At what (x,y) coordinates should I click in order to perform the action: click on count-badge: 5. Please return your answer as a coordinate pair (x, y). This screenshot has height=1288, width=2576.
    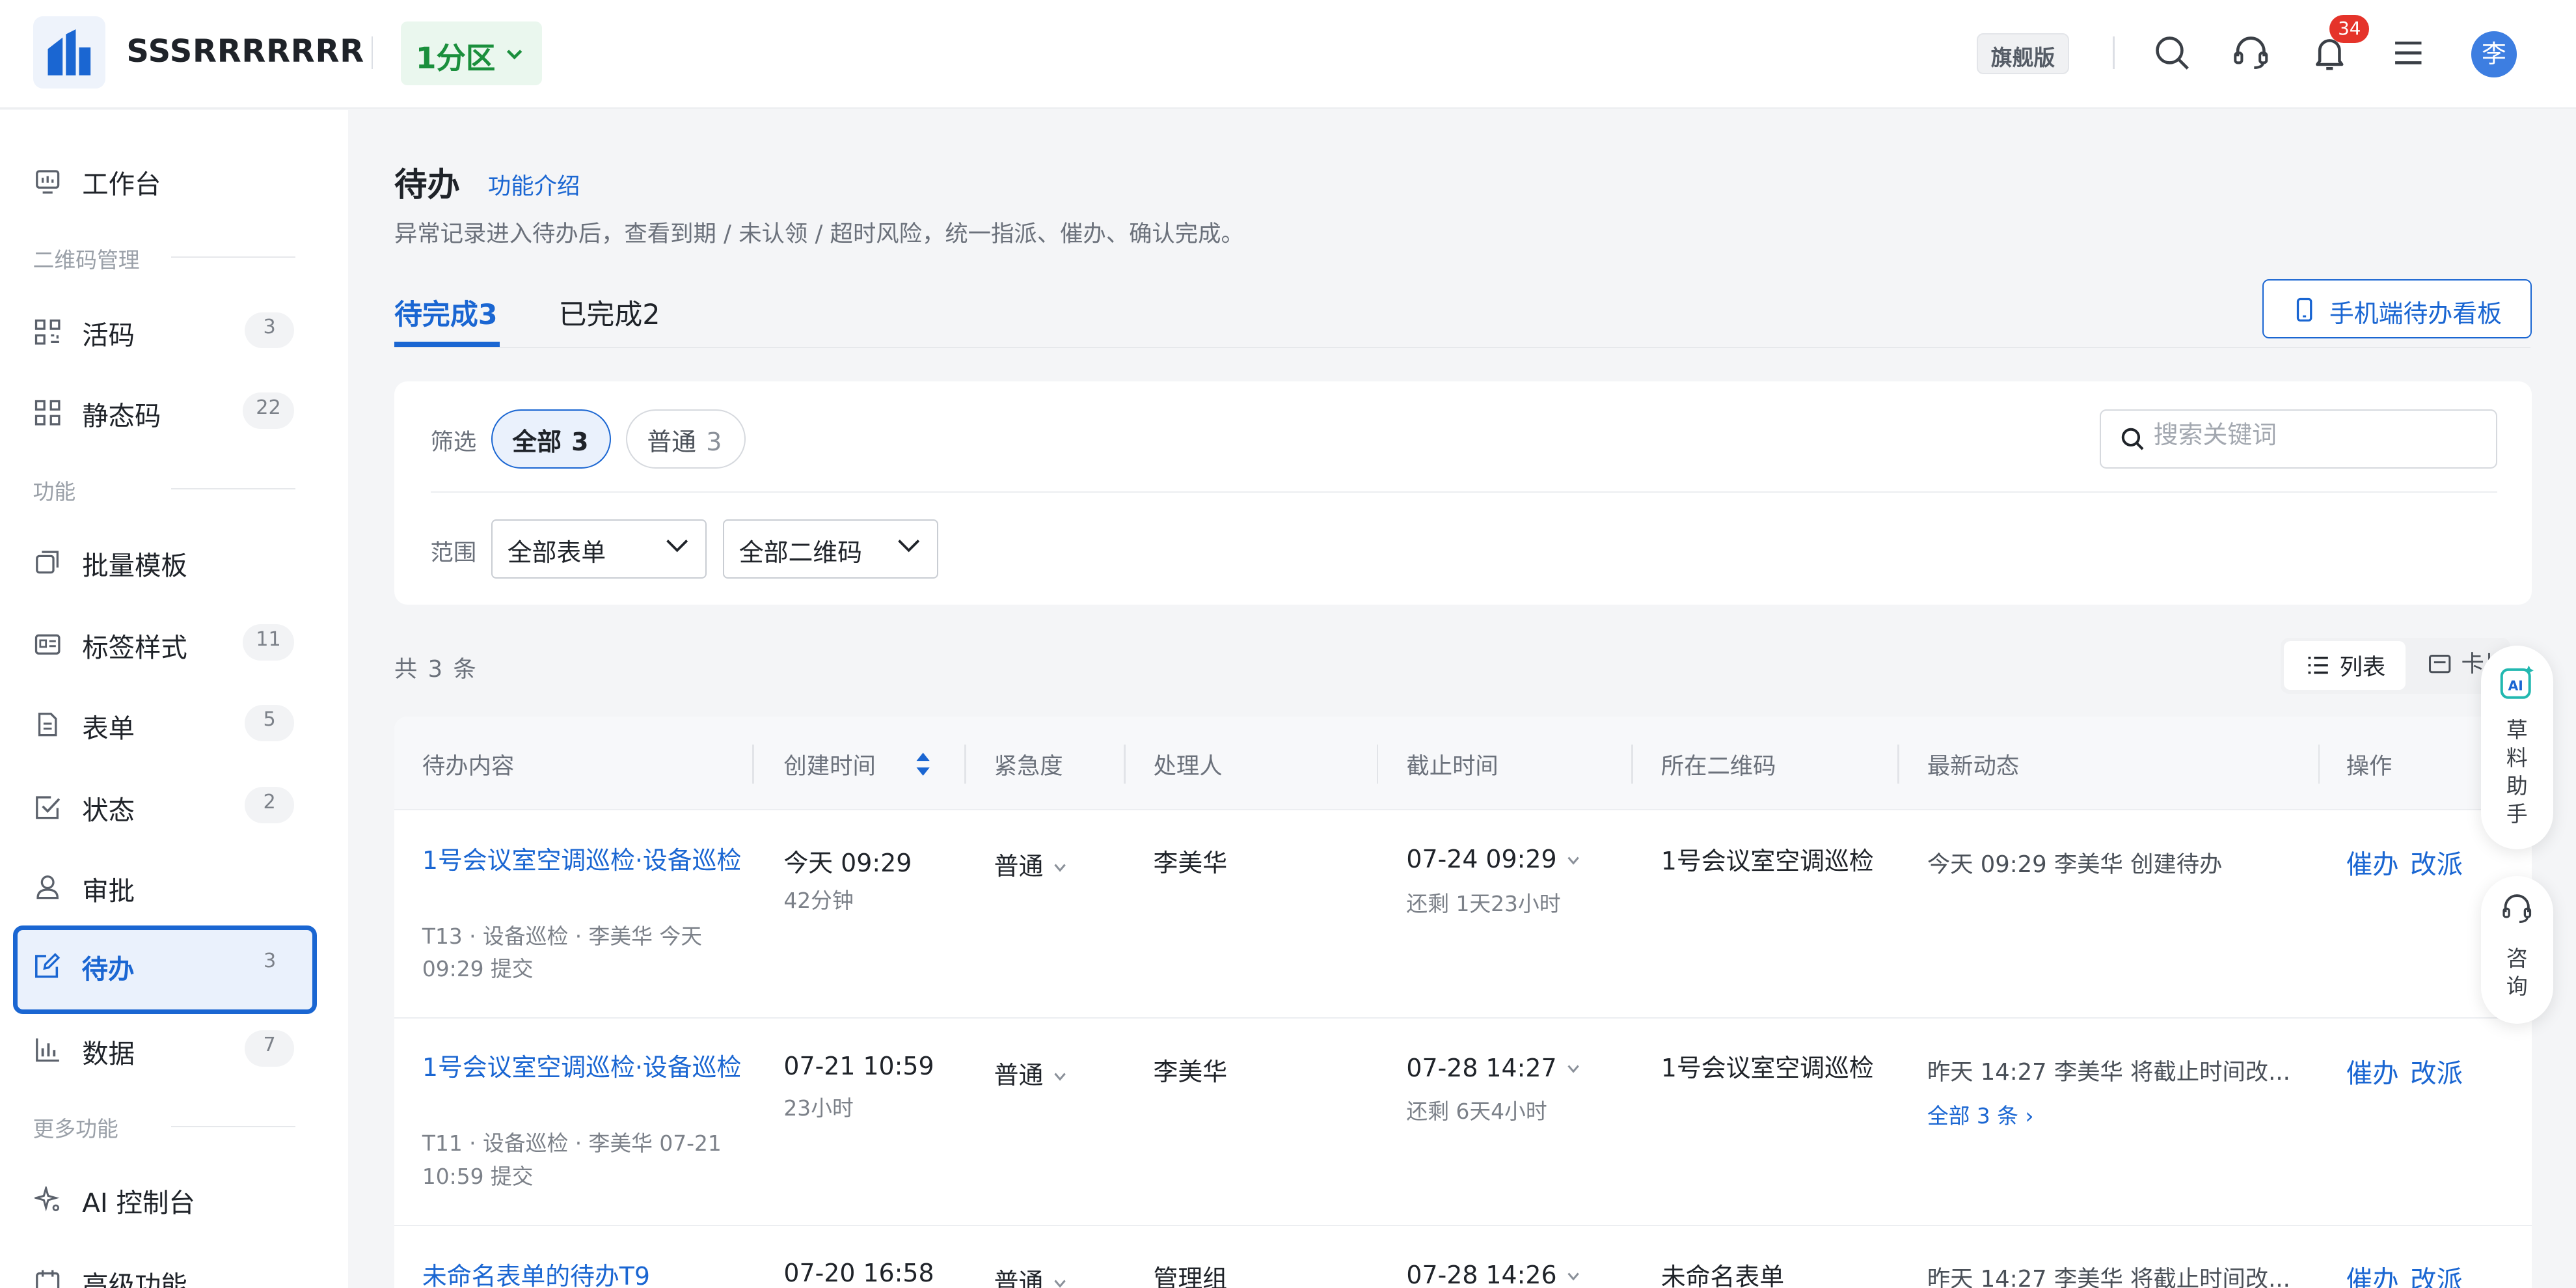
    Looking at the image, I should click on (269, 723).